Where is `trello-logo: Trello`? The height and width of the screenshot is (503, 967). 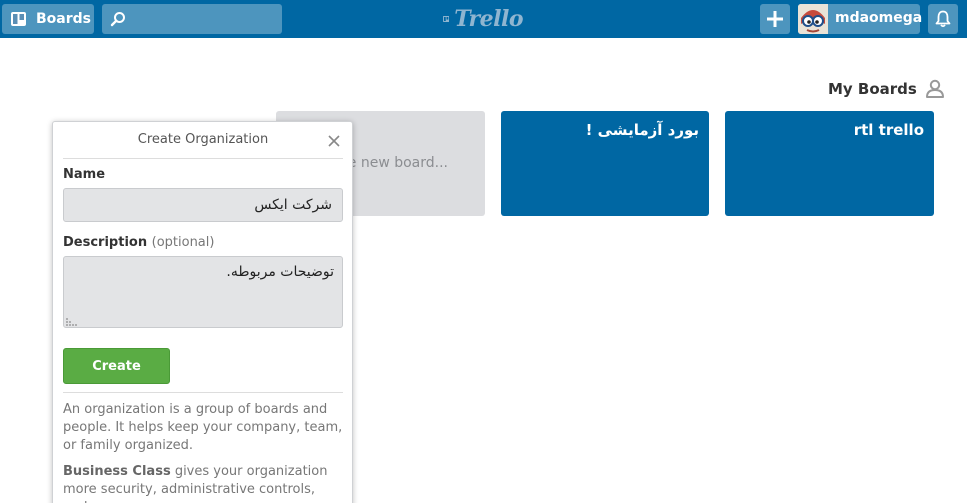
trello-logo: Trello is located at coordinates (483, 19).